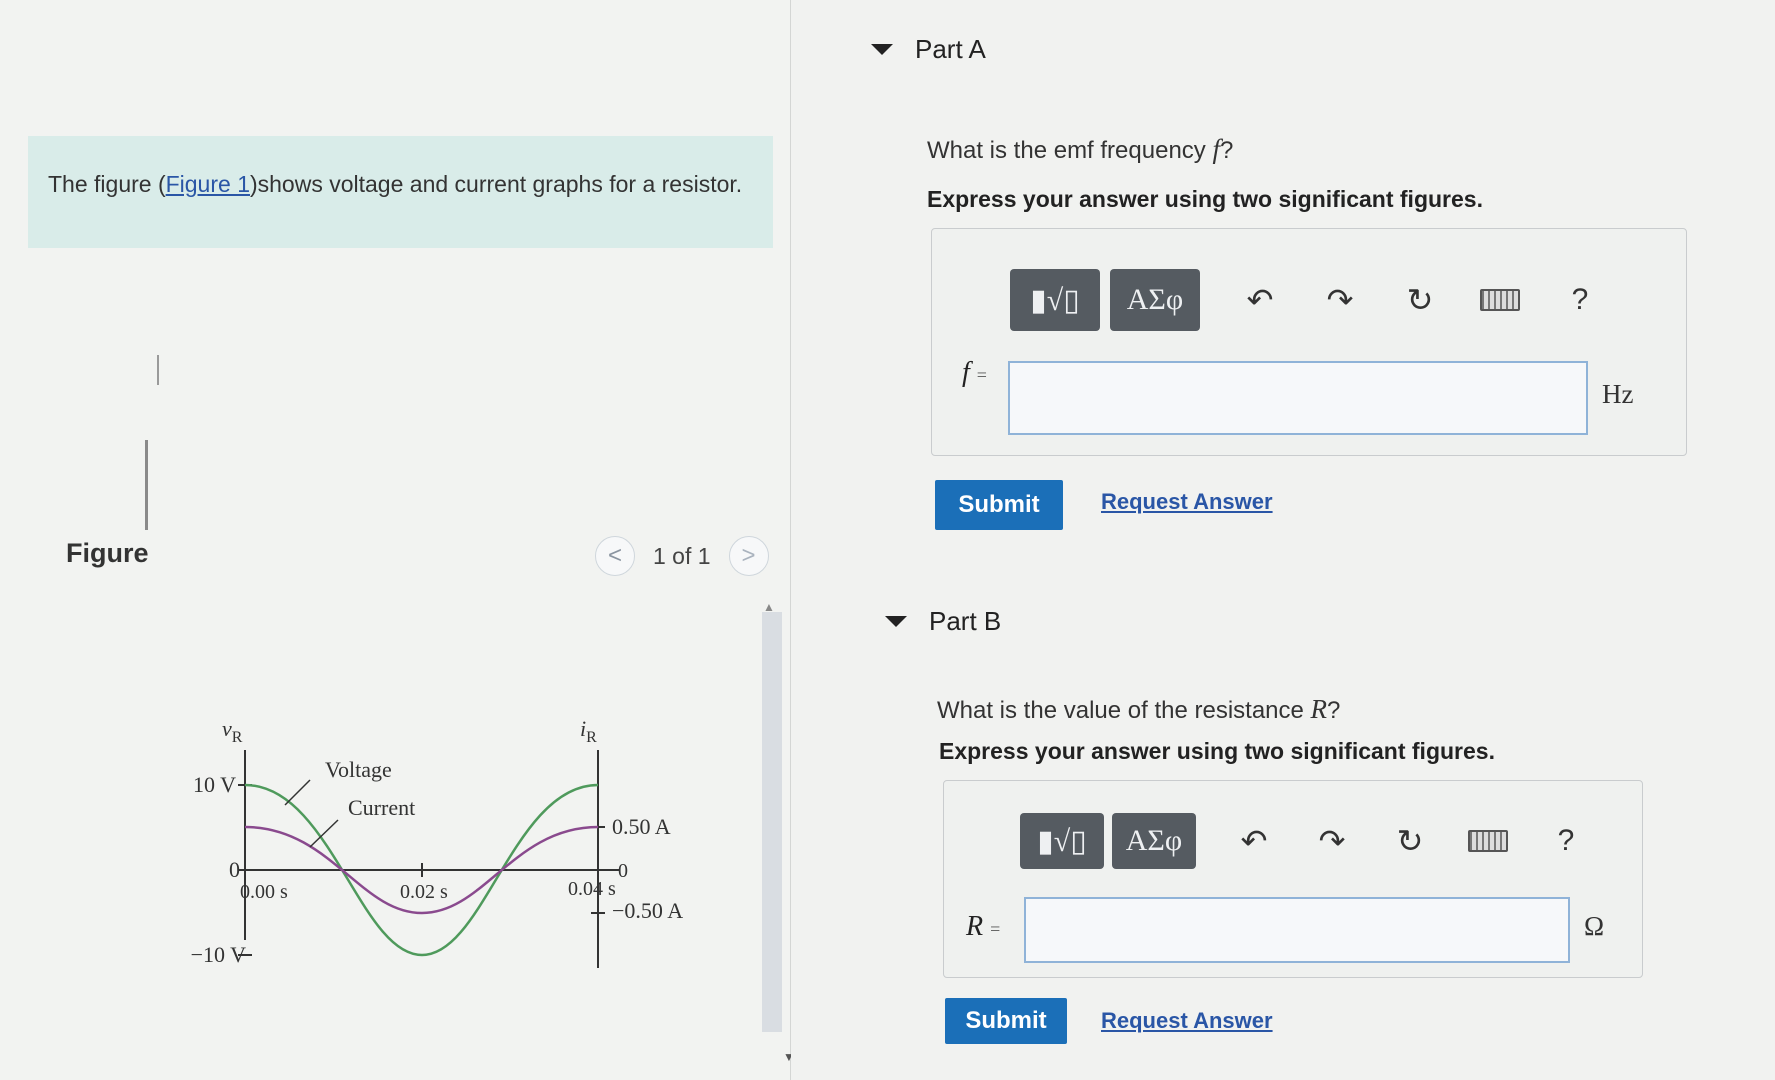 This screenshot has height=1080, width=1775. I want to click on ohm-unit-label: Ω, so click(1594, 926).